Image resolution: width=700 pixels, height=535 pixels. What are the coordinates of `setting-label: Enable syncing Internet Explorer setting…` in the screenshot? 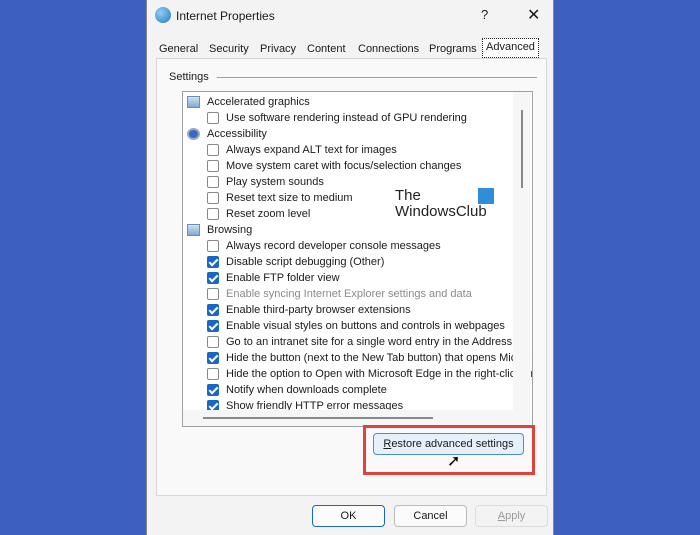 It's located at (349, 294).